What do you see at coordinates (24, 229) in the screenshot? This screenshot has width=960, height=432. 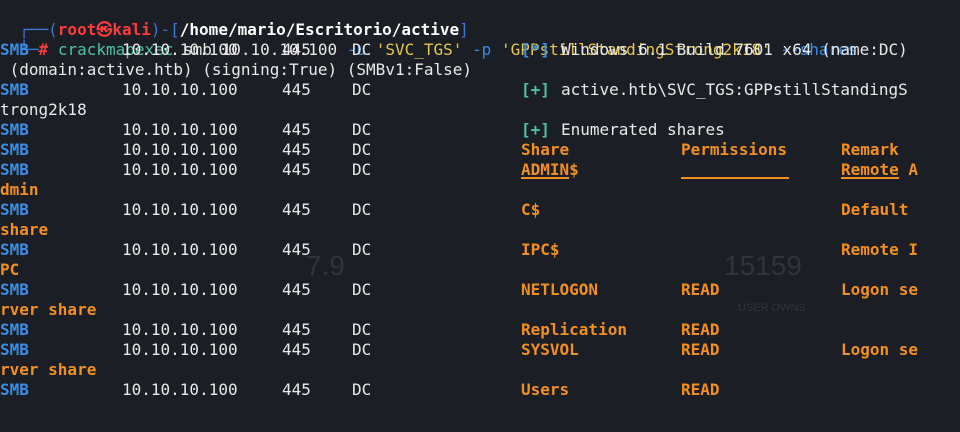 I see `remark-wrap: share` at bounding box center [24, 229].